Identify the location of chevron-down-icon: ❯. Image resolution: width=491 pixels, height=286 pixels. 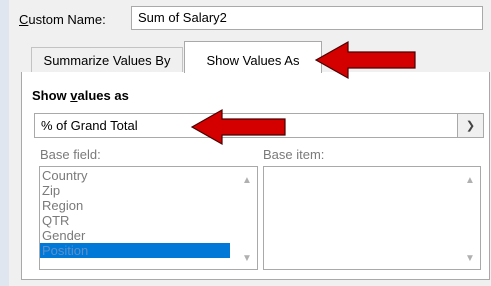
(470, 125).